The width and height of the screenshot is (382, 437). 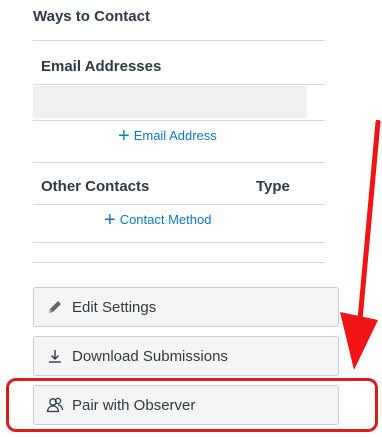 I want to click on other-contacts-header: Other Contacts, so click(x=95, y=186).